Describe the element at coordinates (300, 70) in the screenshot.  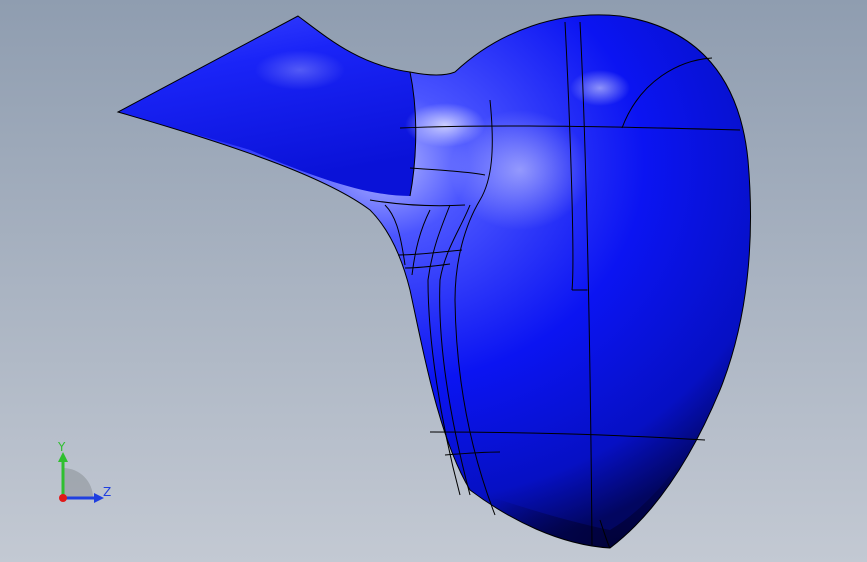
I see `highlight-spout` at that location.